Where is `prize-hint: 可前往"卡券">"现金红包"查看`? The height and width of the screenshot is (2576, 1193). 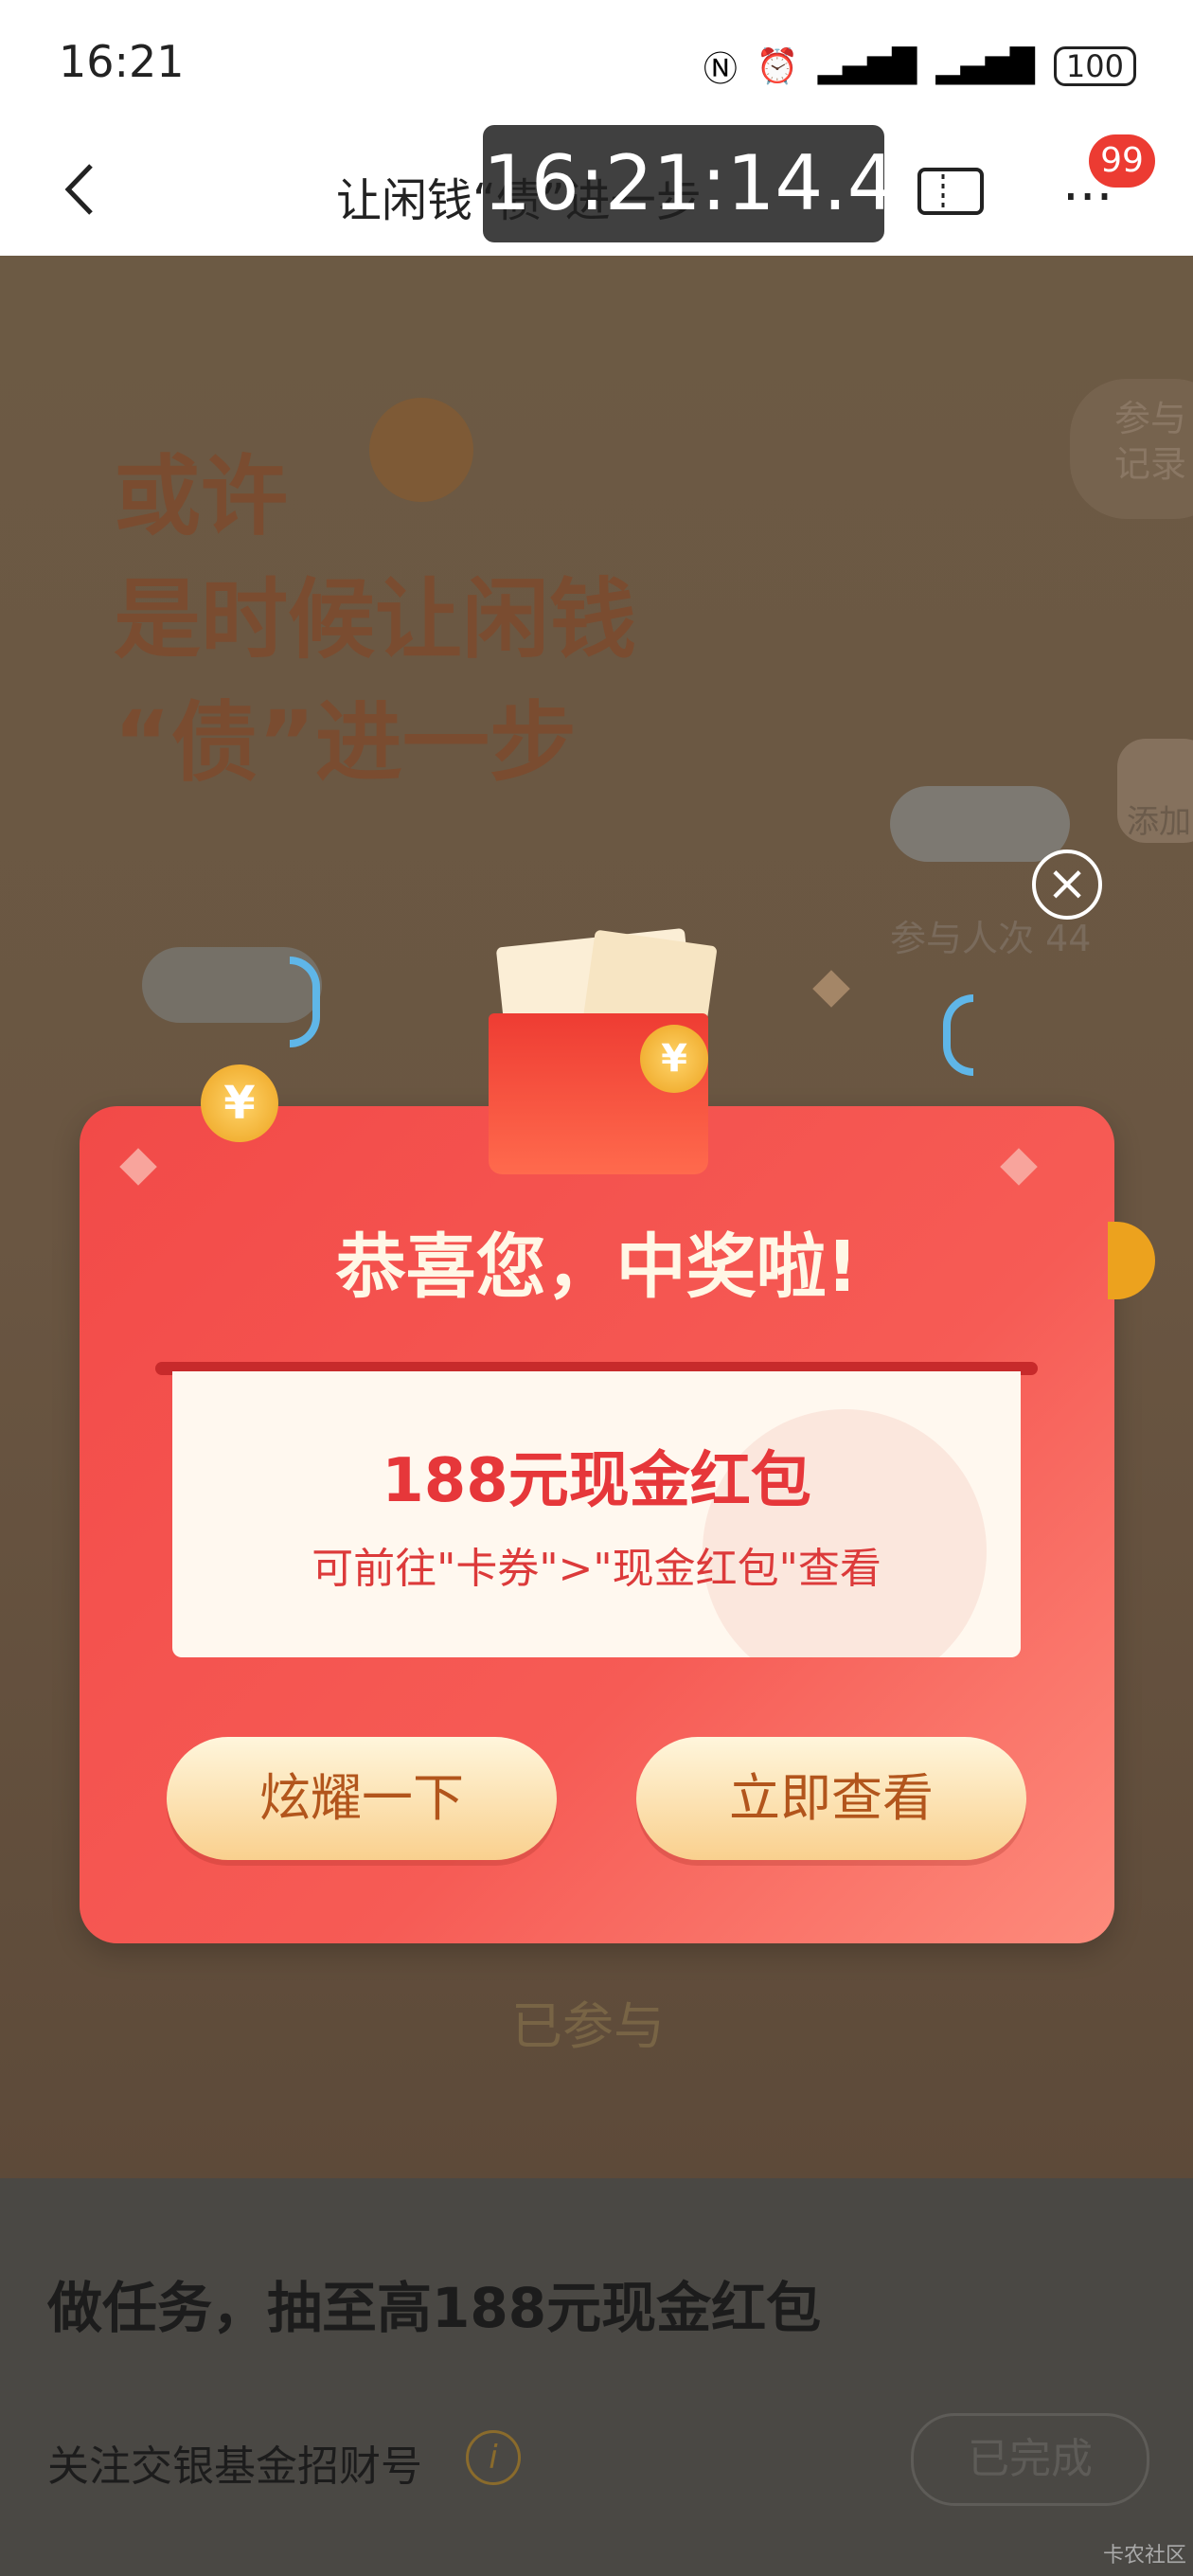 prize-hint: 可前往"卡券">"现金红包"查看 is located at coordinates (596, 1569).